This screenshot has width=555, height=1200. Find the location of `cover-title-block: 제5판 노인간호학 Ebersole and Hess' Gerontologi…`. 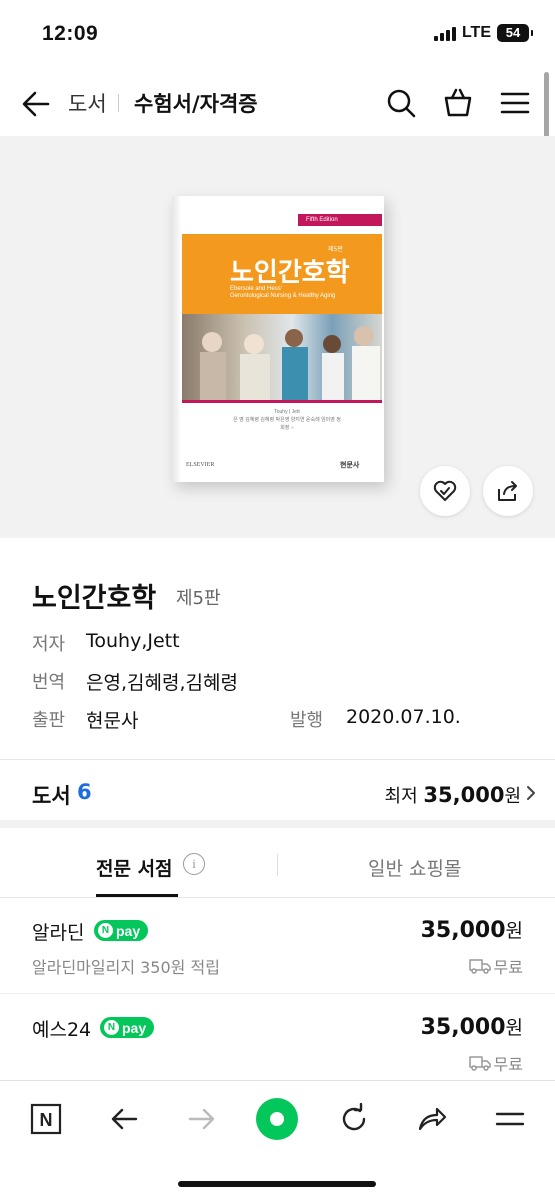

cover-title-block: 제5판 노인간호학 Ebersole and Hess' Gerontologi… is located at coordinates (282, 274).